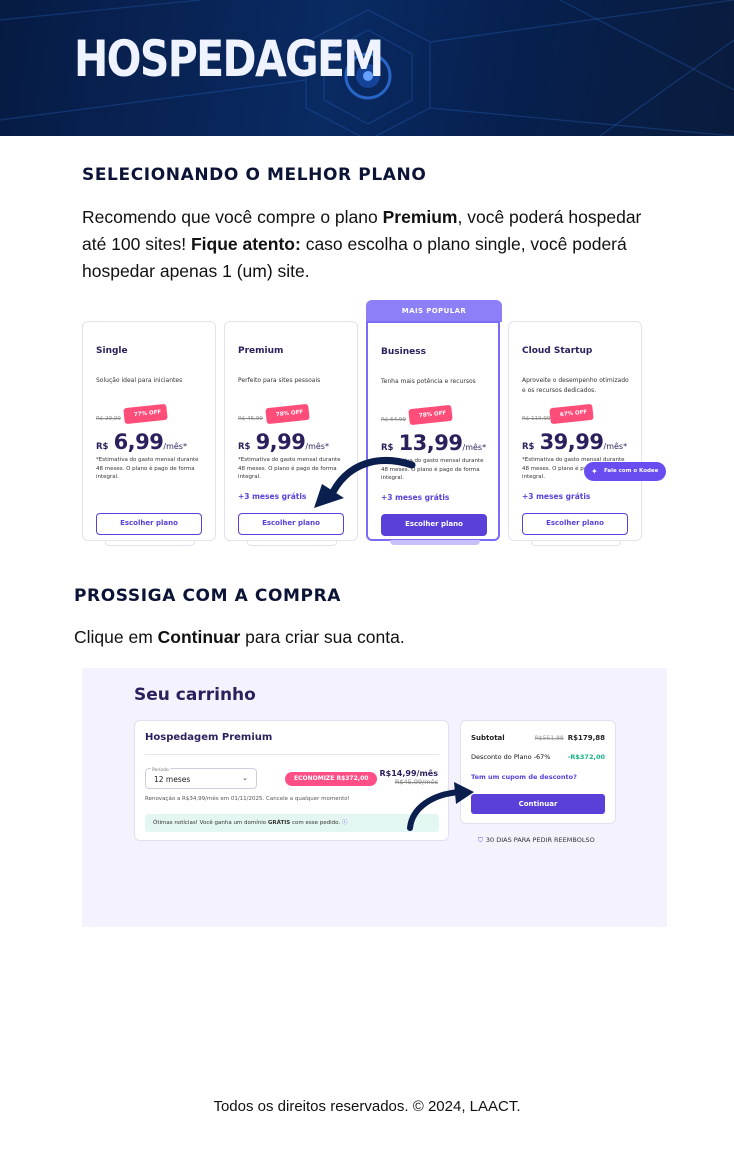  What do you see at coordinates (208, 596) in the screenshot?
I see `section-heading-proceed: PROSSIGA COM A COMPRA` at bounding box center [208, 596].